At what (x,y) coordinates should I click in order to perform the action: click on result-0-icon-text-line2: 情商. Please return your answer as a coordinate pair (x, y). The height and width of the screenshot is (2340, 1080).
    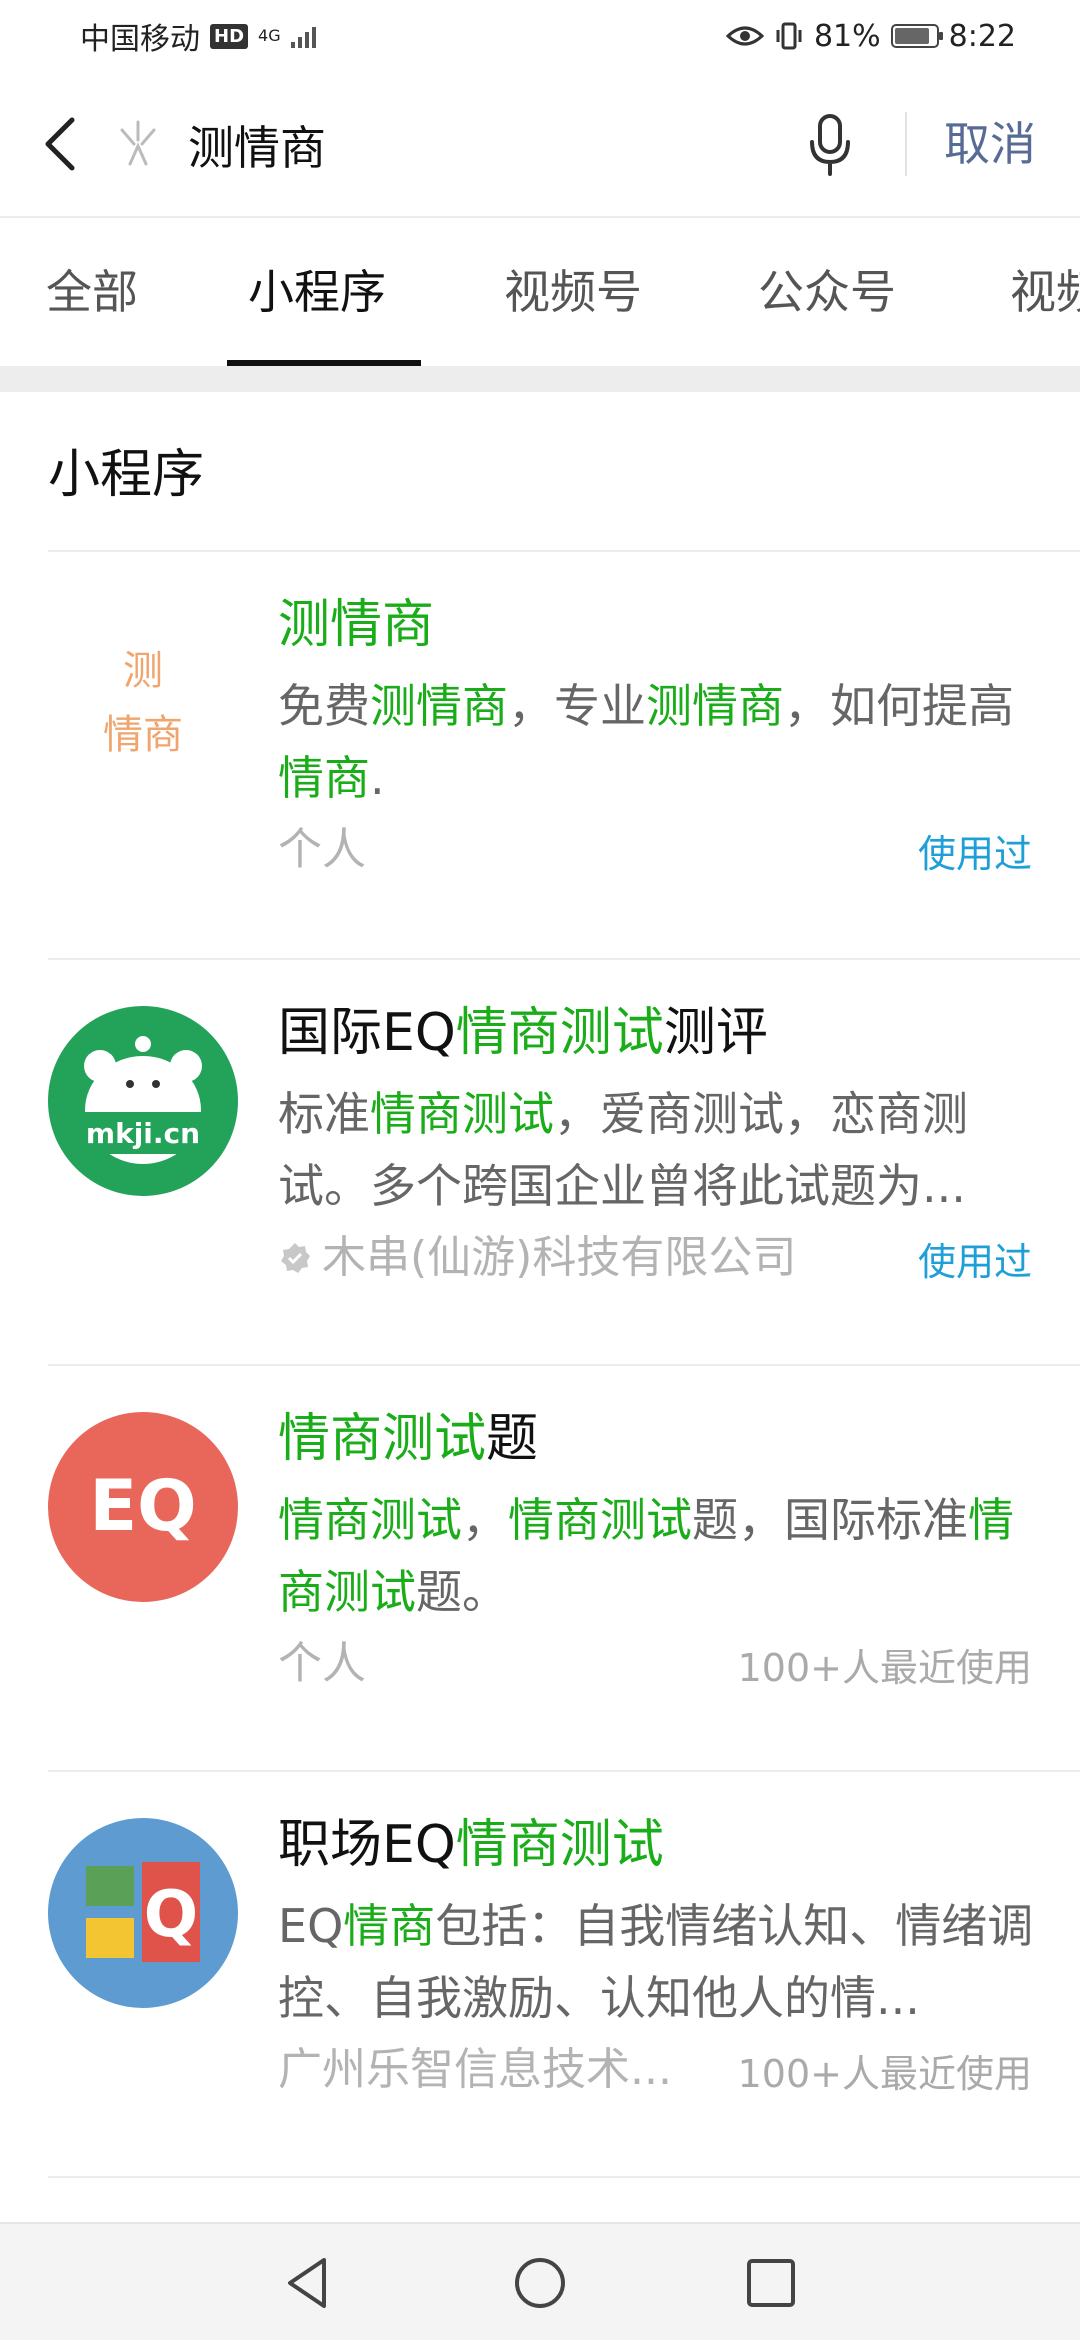
    Looking at the image, I should click on (143, 735).